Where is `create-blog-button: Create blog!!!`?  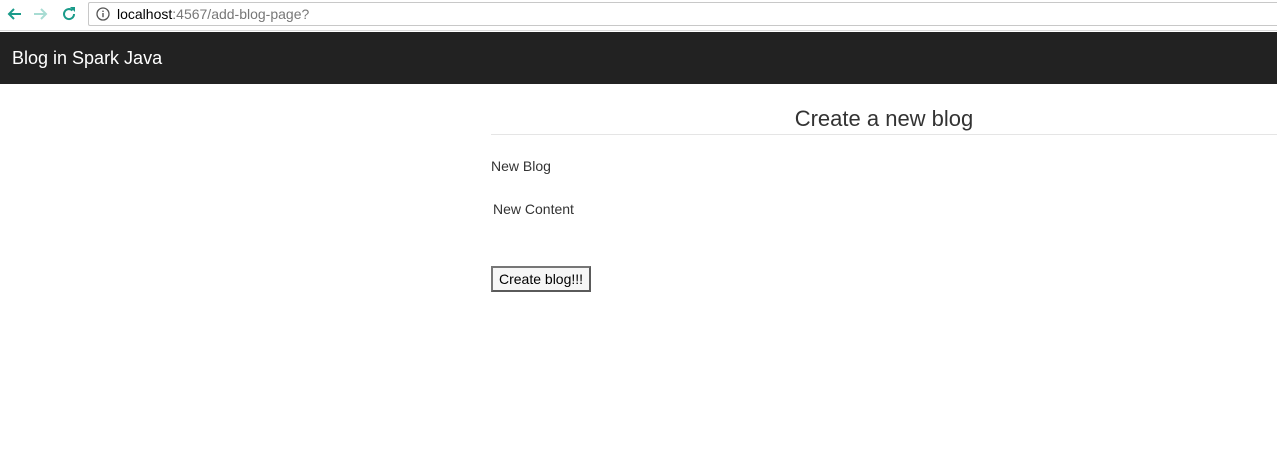
create-blog-button: Create blog!!! is located at coordinates (541, 279).